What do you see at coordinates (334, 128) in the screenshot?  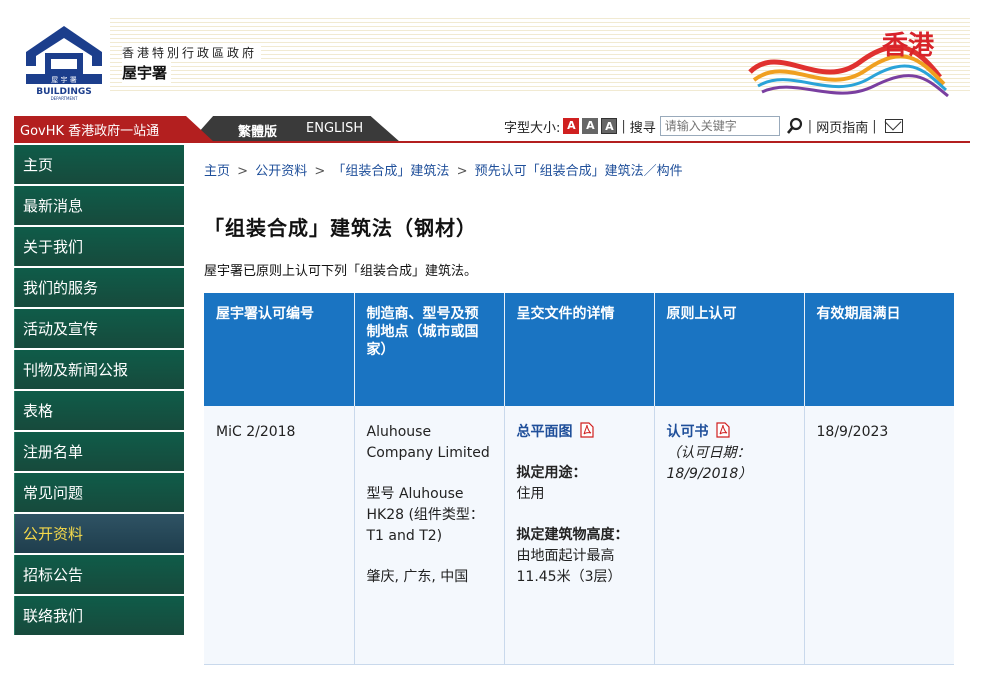 I see `english-link: ENGLISH` at bounding box center [334, 128].